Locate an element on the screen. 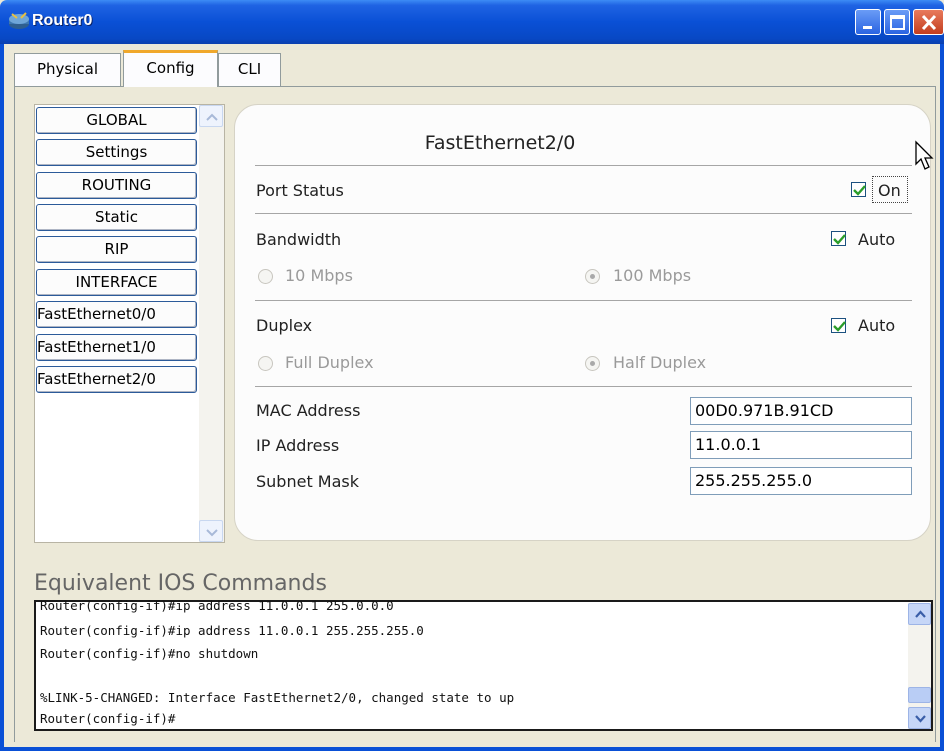  subnet-mask-label: Subnet Mask is located at coordinates (308, 481).